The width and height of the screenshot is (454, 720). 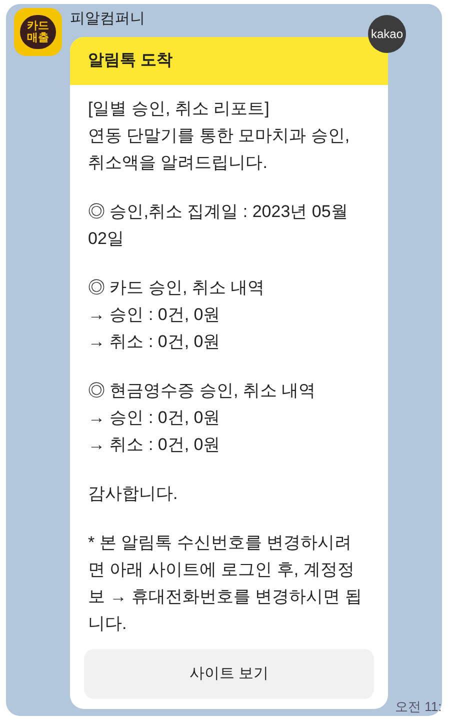 I want to click on app-avatar: 카드 매출, so click(x=38, y=32).